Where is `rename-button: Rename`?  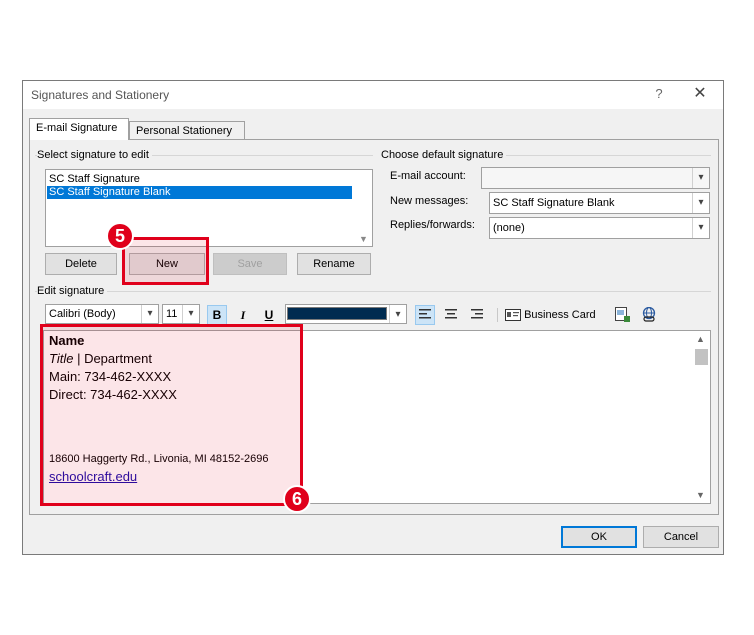
rename-button: Rename is located at coordinates (334, 264).